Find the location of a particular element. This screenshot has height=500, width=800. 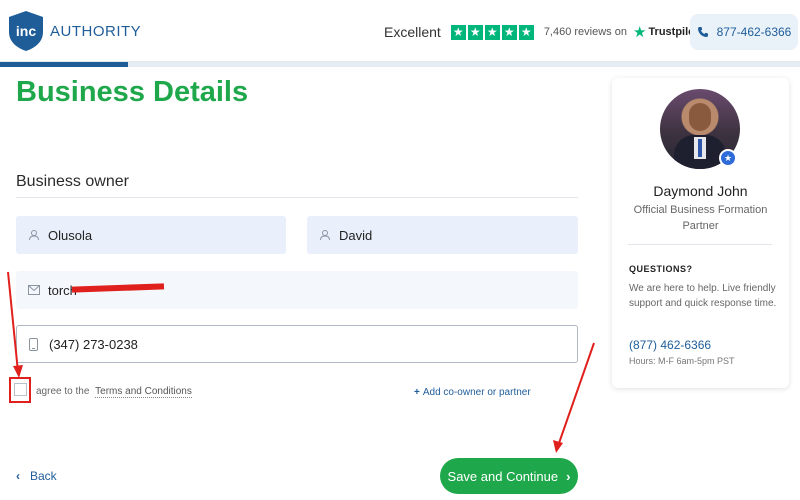

sidebar-phone-link: (877) 462-6366 is located at coordinates (670, 345).